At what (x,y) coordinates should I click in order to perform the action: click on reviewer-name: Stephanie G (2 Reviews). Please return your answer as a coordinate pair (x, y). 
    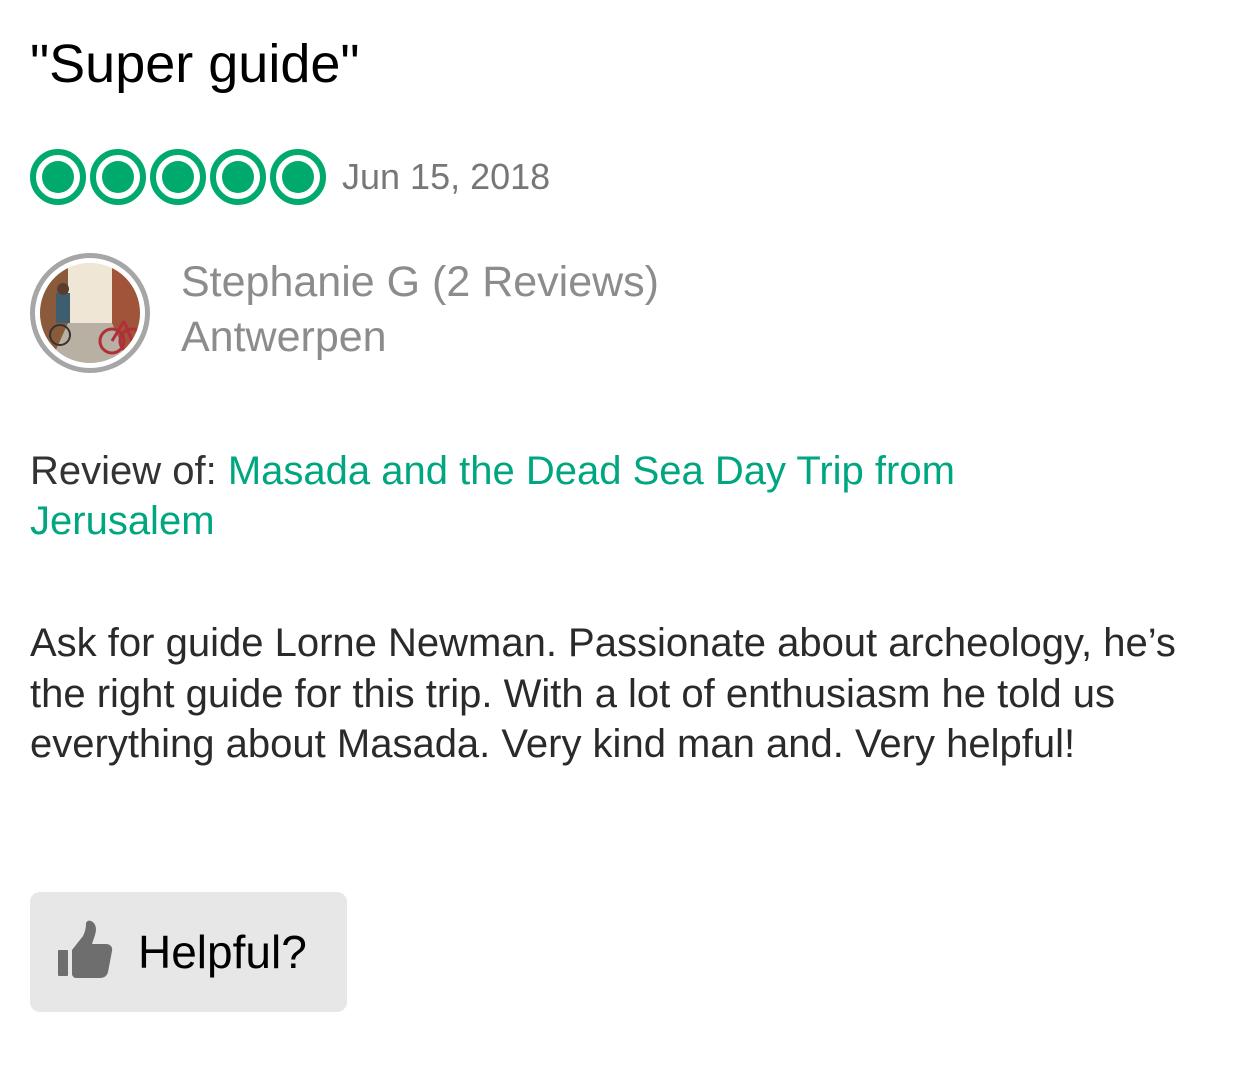
    Looking at the image, I should click on (420, 282).